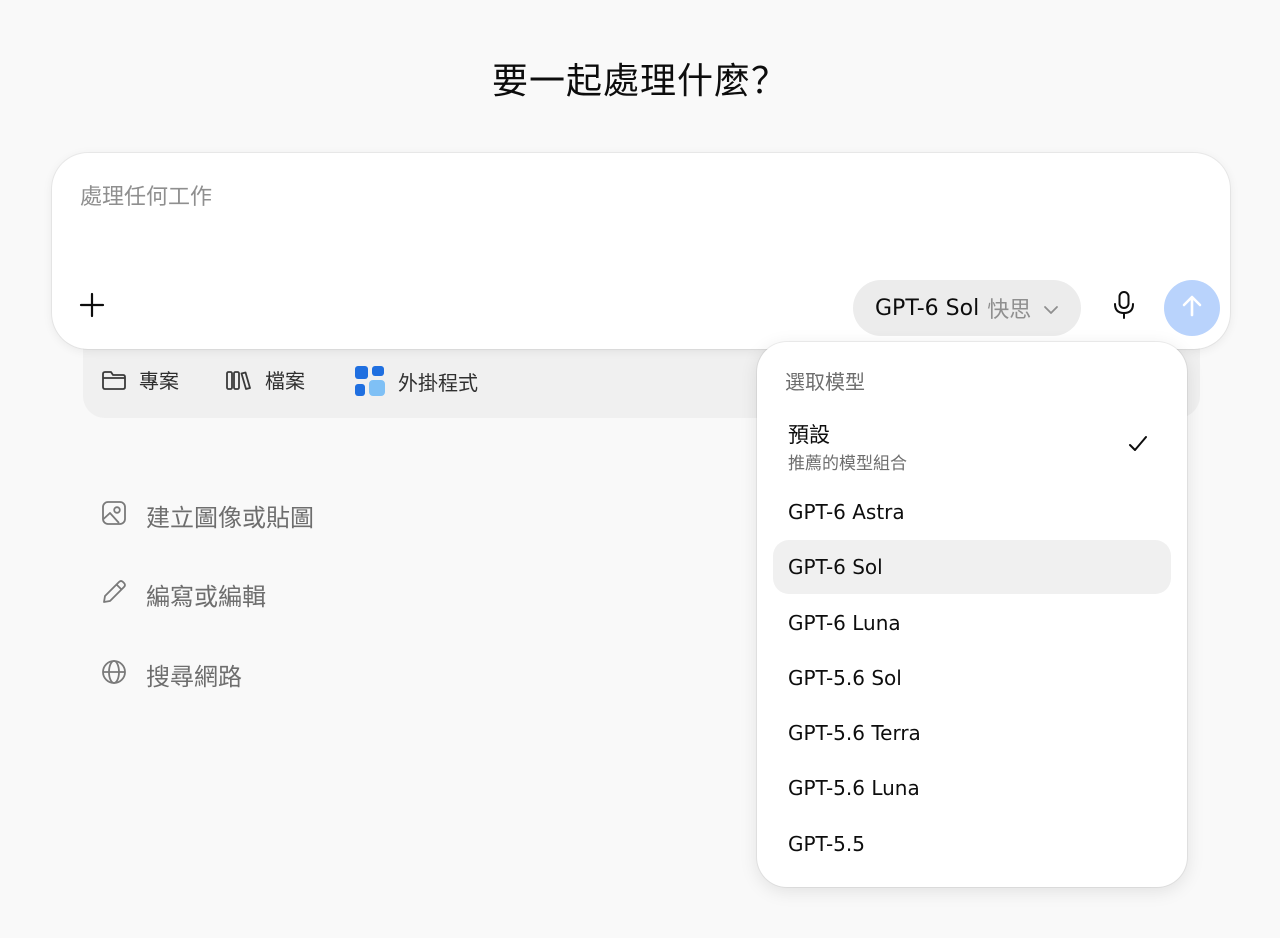  I want to click on model-option-gpt-6-luna: GPT-6 Luna, so click(972, 623).